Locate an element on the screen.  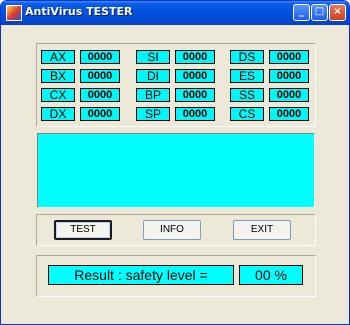
minimize-button: _ is located at coordinates (301, 12).